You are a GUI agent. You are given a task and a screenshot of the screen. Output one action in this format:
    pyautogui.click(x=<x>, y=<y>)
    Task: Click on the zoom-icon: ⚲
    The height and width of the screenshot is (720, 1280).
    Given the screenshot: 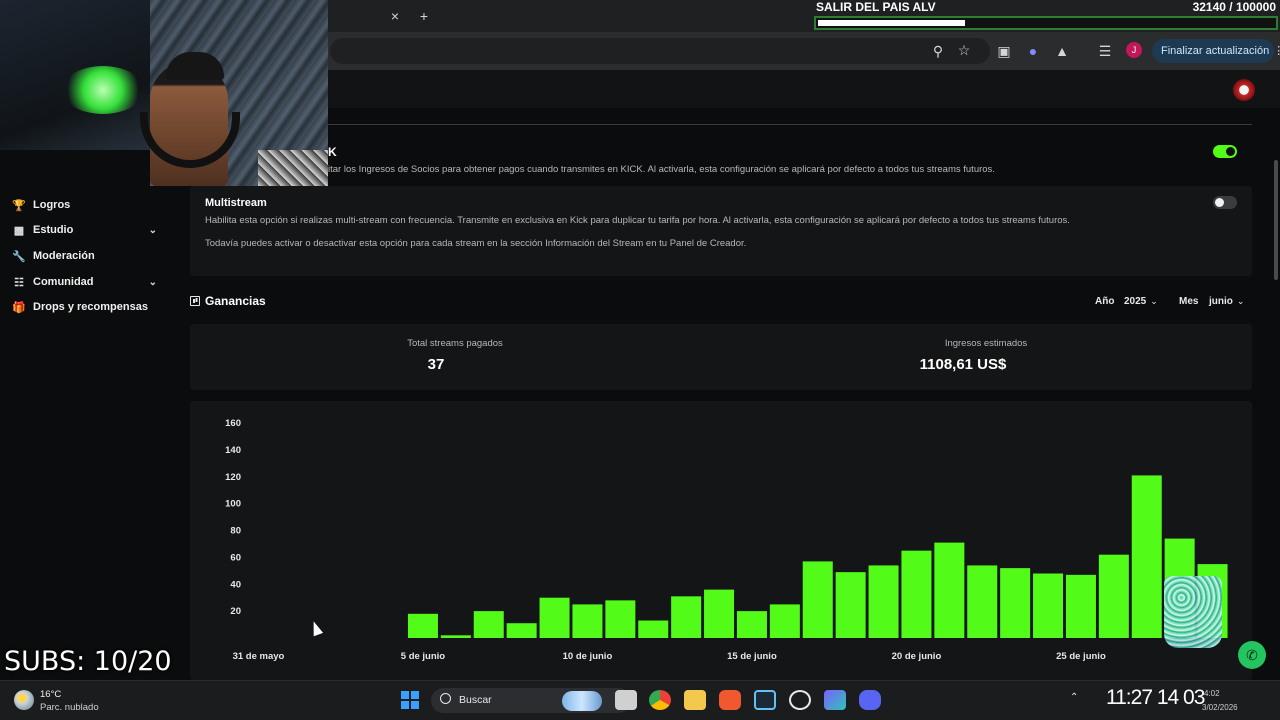 What is the action you would take?
    pyautogui.click(x=938, y=51)
    